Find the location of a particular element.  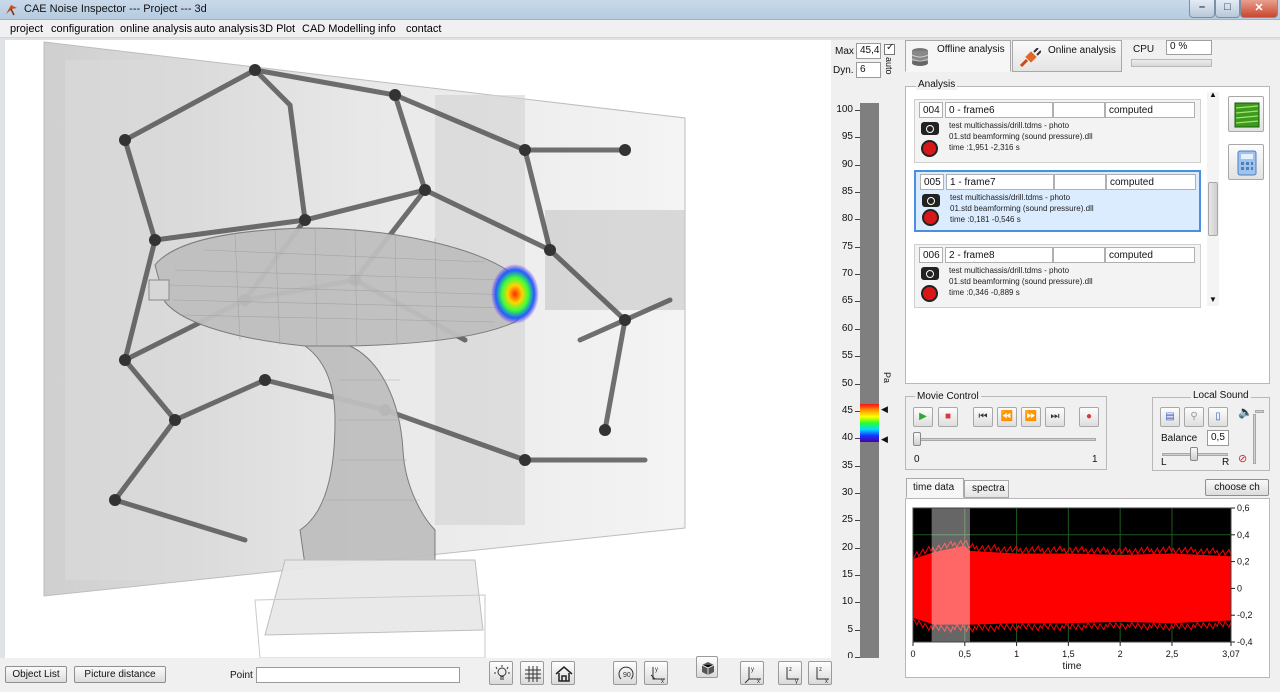

scale-tick-label: 20 is located at coordinates (847, 547).